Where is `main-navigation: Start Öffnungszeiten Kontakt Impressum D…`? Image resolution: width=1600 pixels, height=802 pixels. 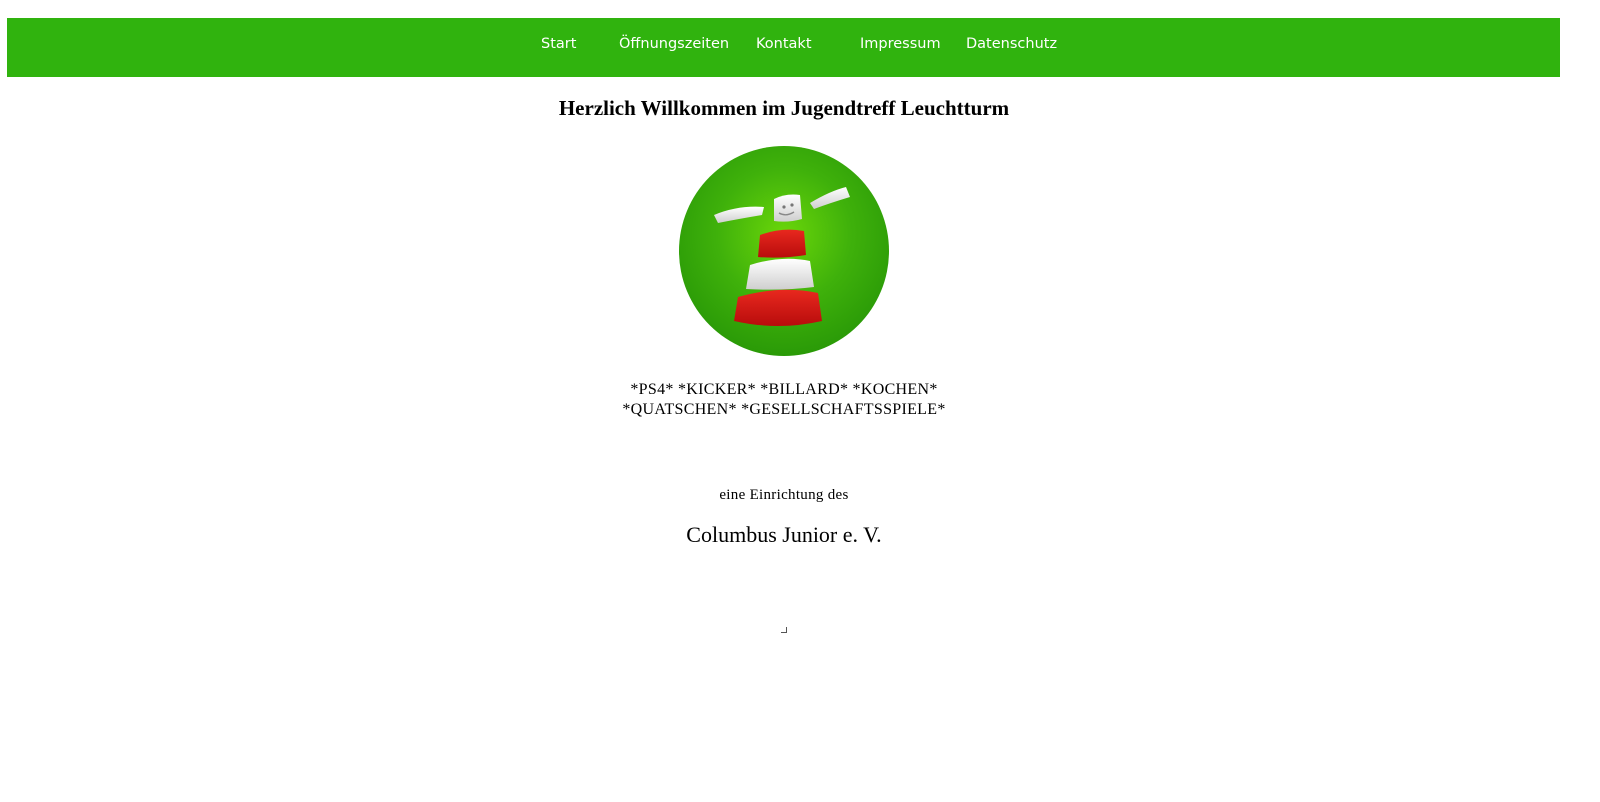 main-navigation: Start Öffnungszeiten Kontakt Impressum D… is located at coordinates (783, 47).